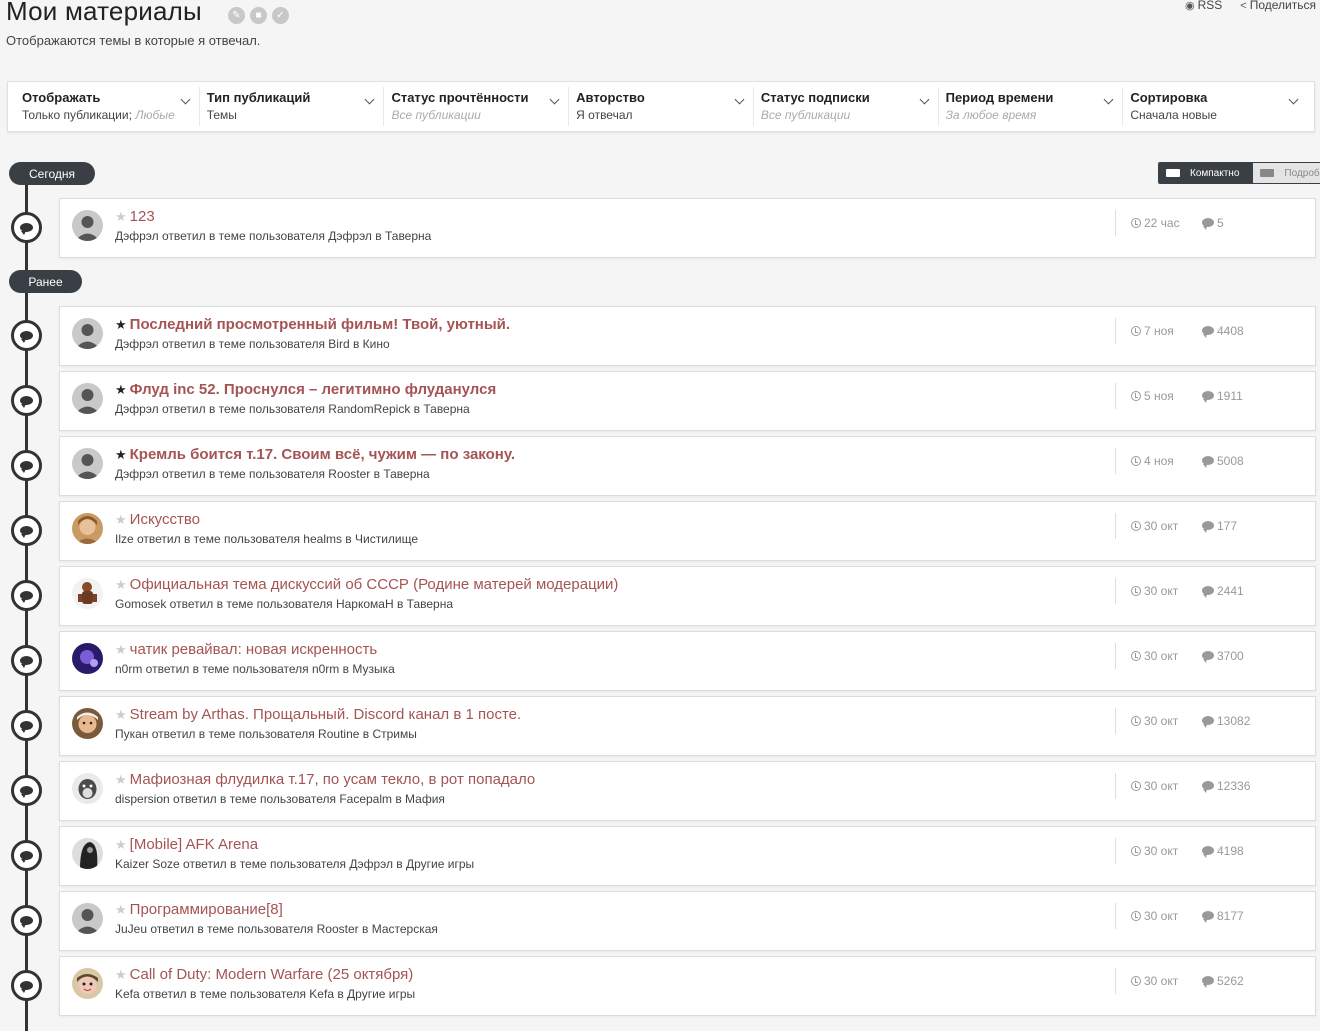 Image resolution: width=1320 pixels, height=1031 pixels. I want to click on stop-icon: ■, so click(258, 15).